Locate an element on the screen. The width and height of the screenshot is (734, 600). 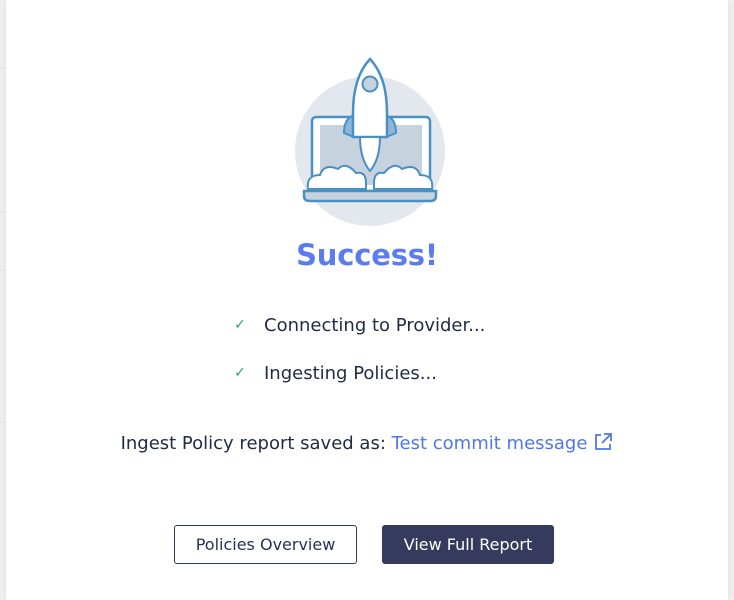
policies-overview-button: Policies Overview is located at coordinates (265, 544).